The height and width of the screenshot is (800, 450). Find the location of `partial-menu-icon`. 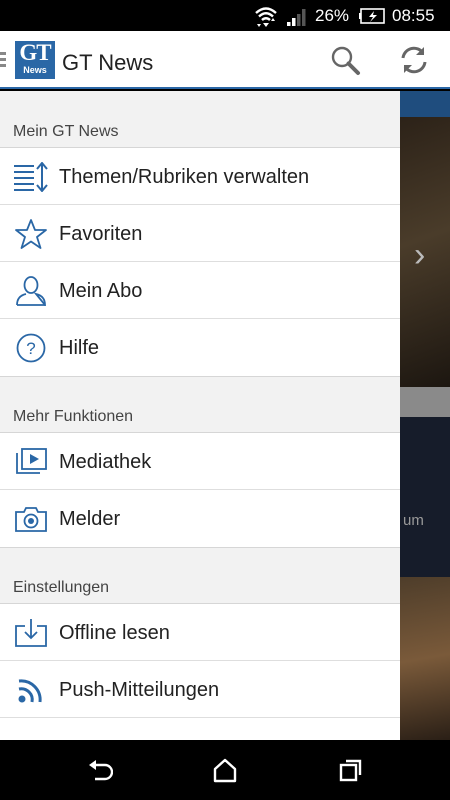

partial-menu-icon is located at coordinates (31, 736).